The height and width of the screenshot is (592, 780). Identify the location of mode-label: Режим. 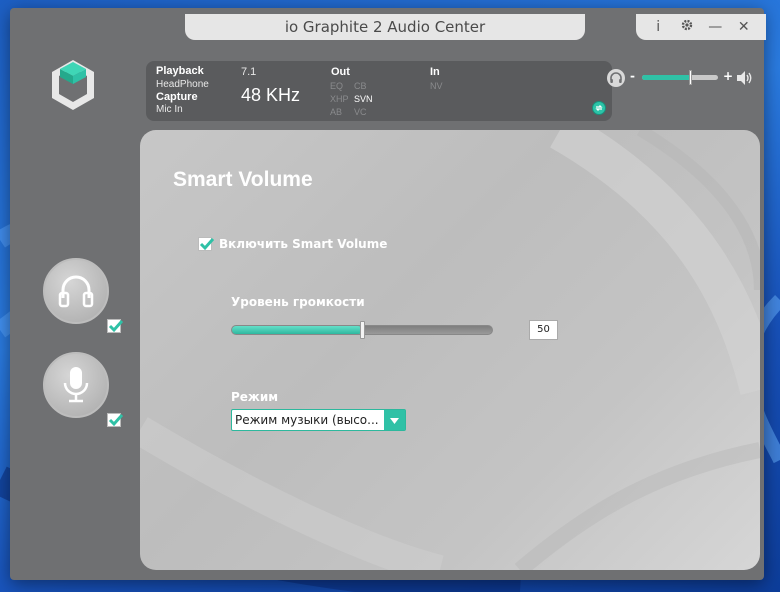
(255, 397).